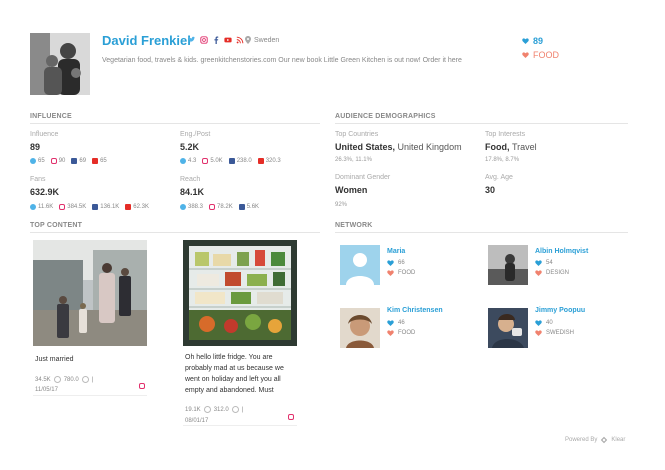  Describe the element at coordinates (103, 161) in the screenshot. I see `stat-youtube: 65` at that location.